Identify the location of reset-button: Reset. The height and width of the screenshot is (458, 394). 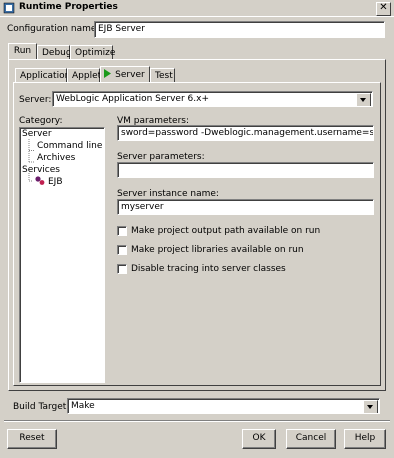
(32, 439).